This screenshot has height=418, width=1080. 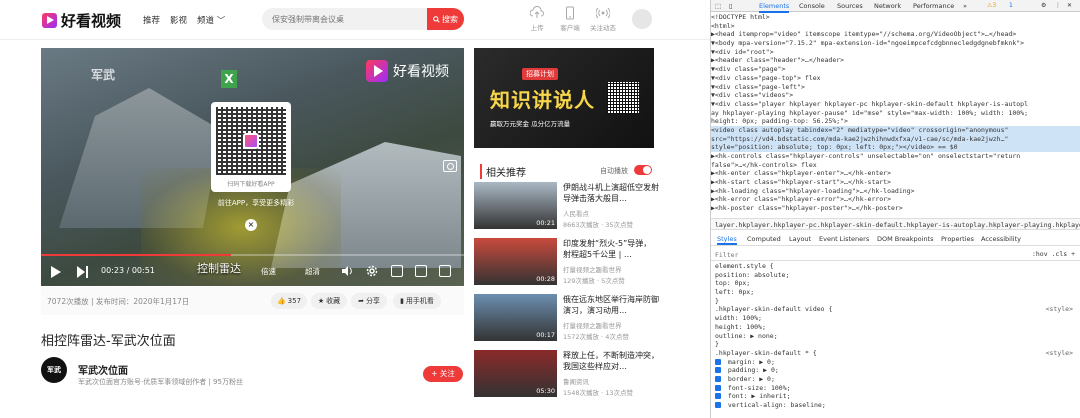 I want to click on dom-node-line: ▼<div class="videos">, so click(x=895, y=95).